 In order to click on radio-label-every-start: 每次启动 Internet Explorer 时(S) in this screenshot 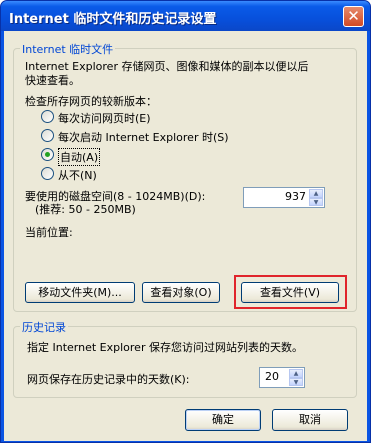, I will do `click(143, 137)`.